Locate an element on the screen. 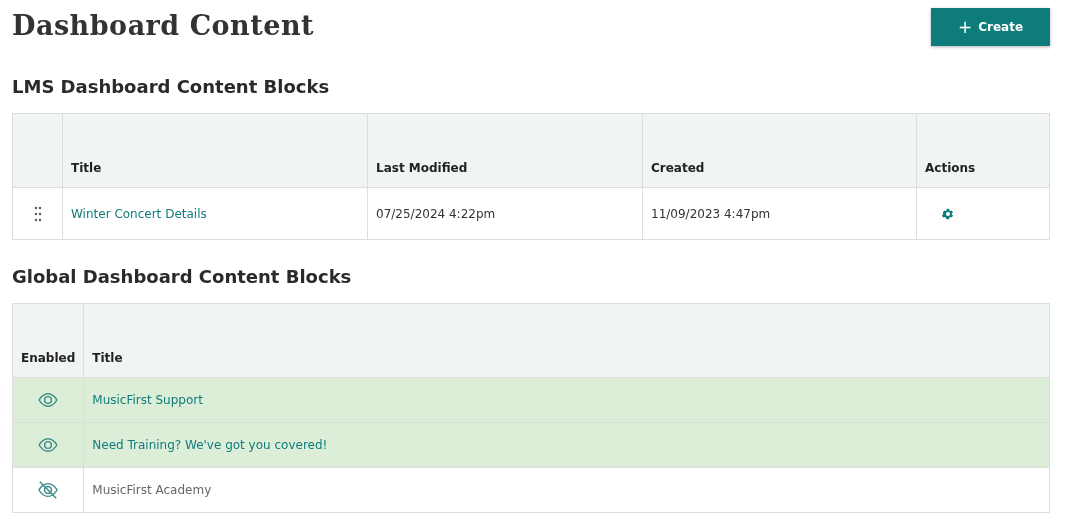 This screenshot has width=1074, height=522. table-cell: 07/25/2024 4:22pm is located at coordinates (505, 213).